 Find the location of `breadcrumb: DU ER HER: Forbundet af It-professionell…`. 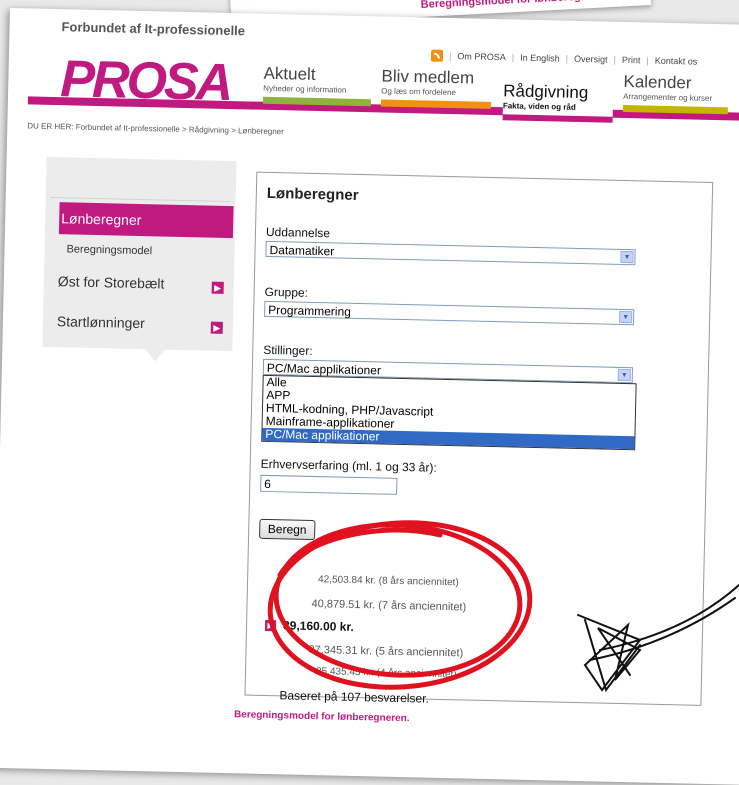

breadcrumb: DU ER HER: Forbundet af It-professionell… is located at coordinates (155, 129).